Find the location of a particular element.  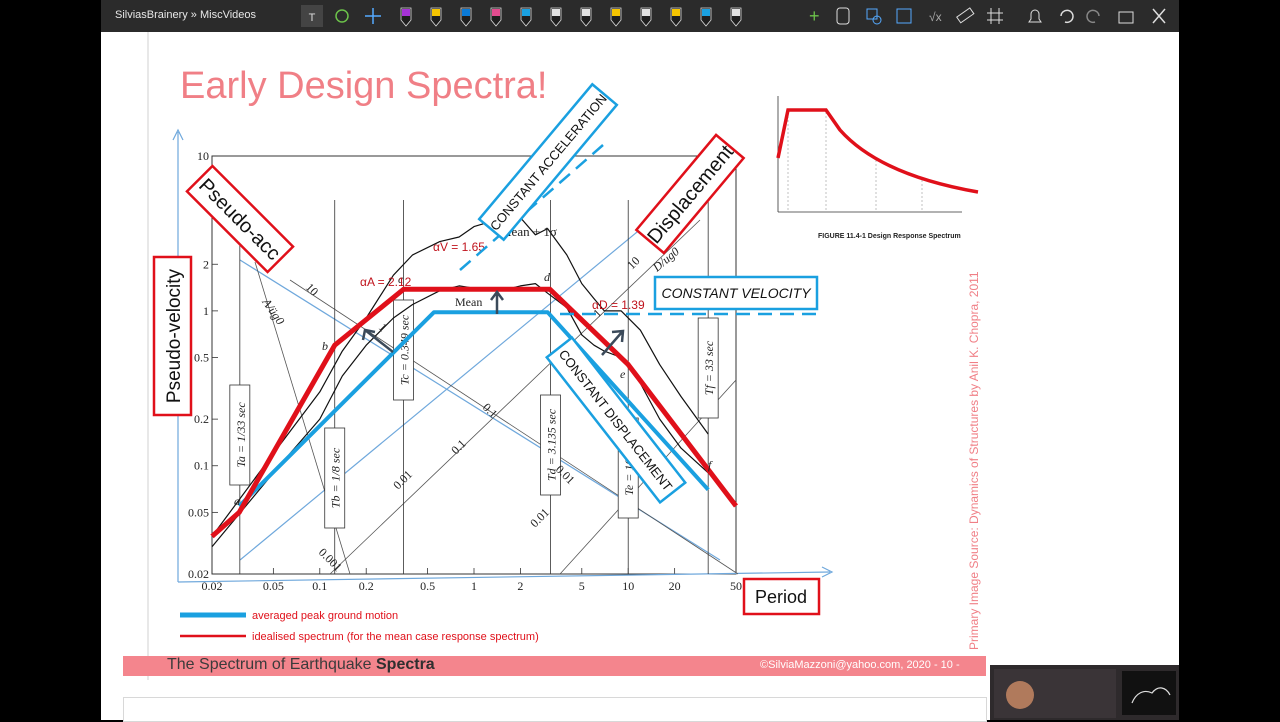

x-tick-label: 50 is located at coordinates (736, 586).